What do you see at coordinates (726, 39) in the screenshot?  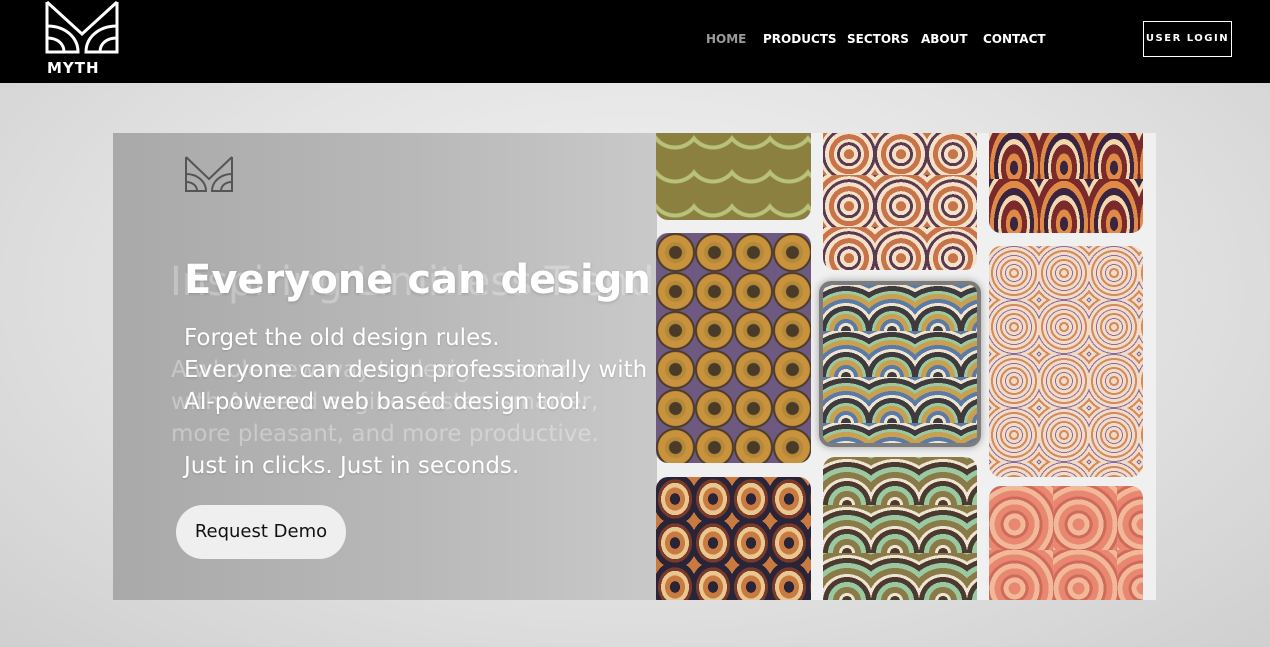 I see `nav-home: HOME` at bounding box center [726, 39].